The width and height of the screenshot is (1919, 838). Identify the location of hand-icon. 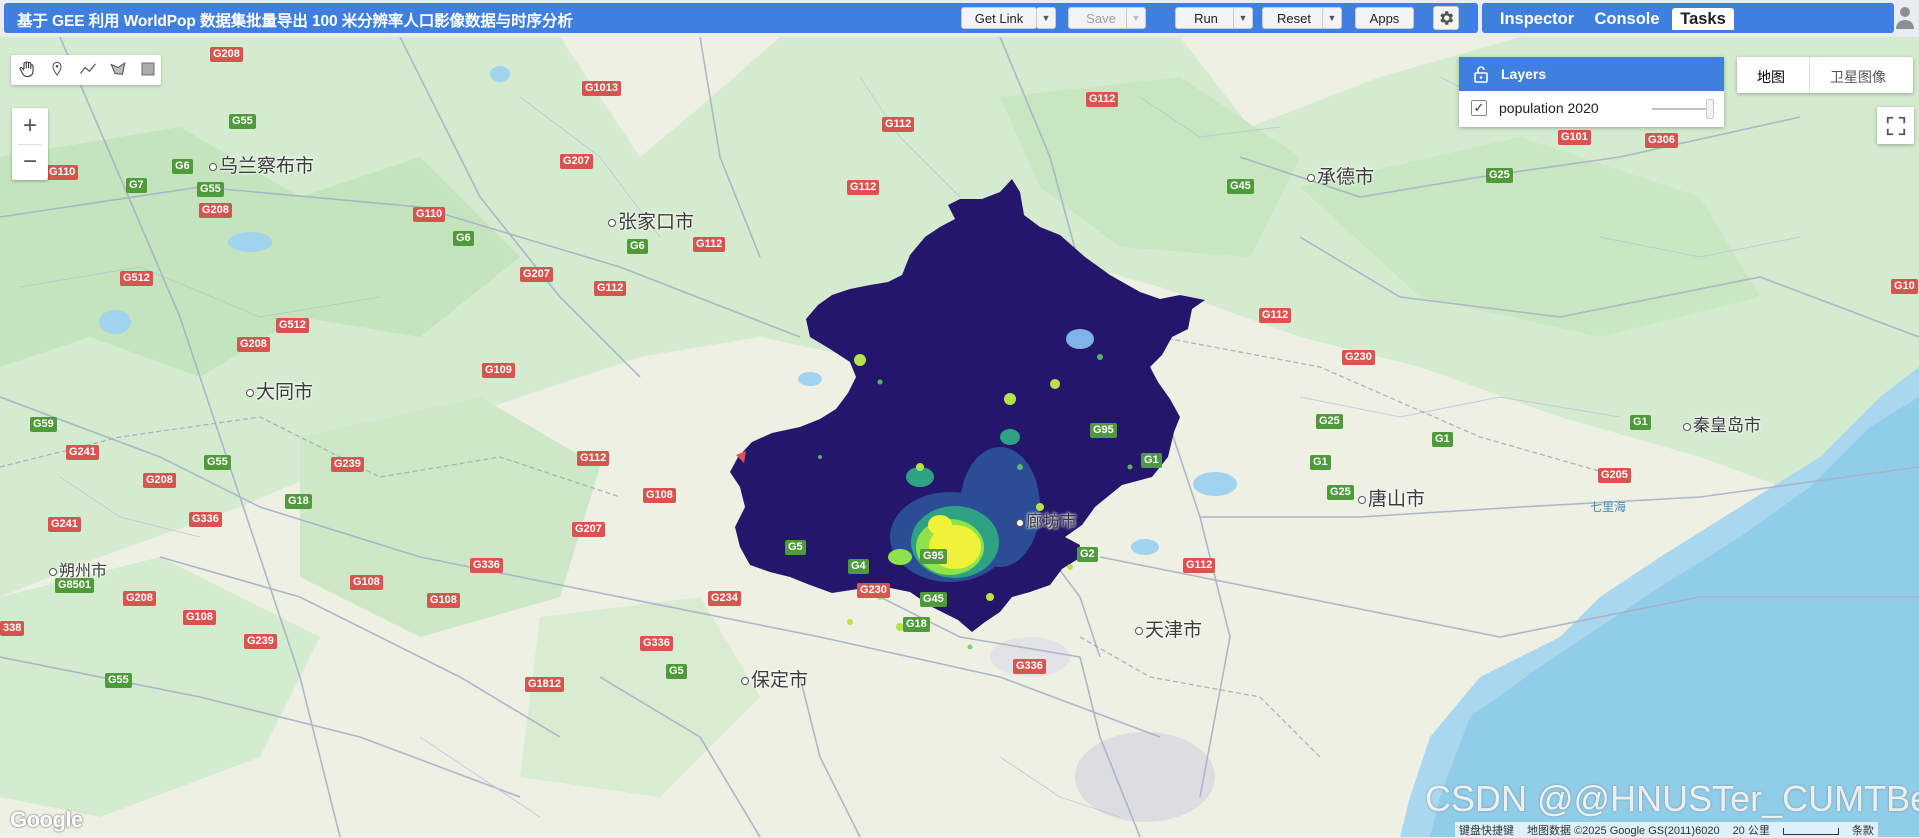
(26, 69).